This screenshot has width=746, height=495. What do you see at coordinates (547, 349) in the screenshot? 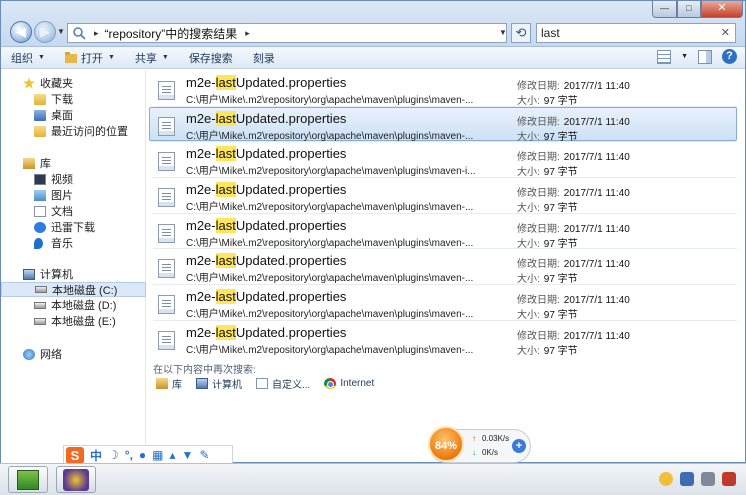
I see `result-size: 大小: 97 字节` at bounding box center [547, 349].